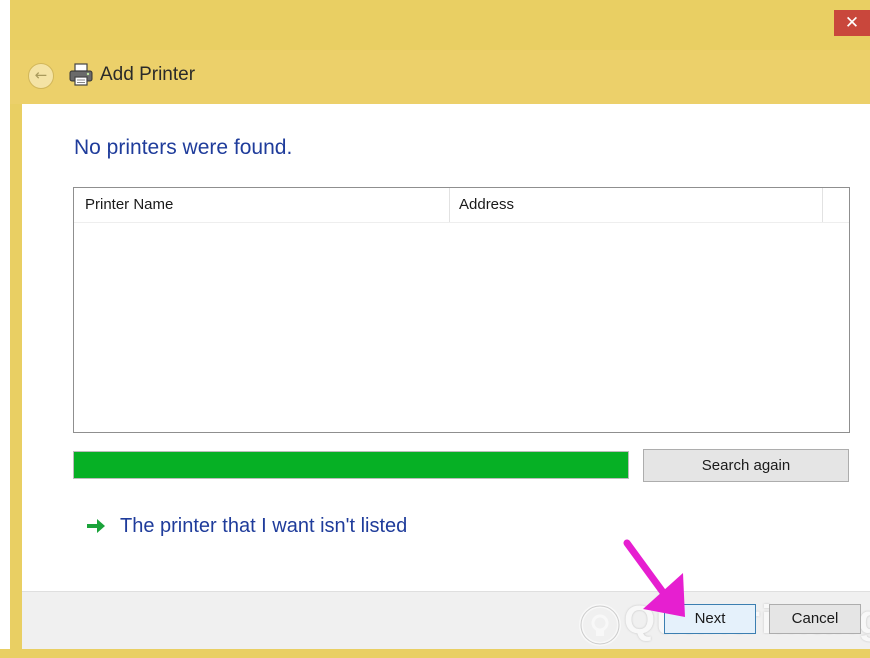 This screenshot has width=870, height=658. I want to click on close-button: ✕, so click(852, 23).